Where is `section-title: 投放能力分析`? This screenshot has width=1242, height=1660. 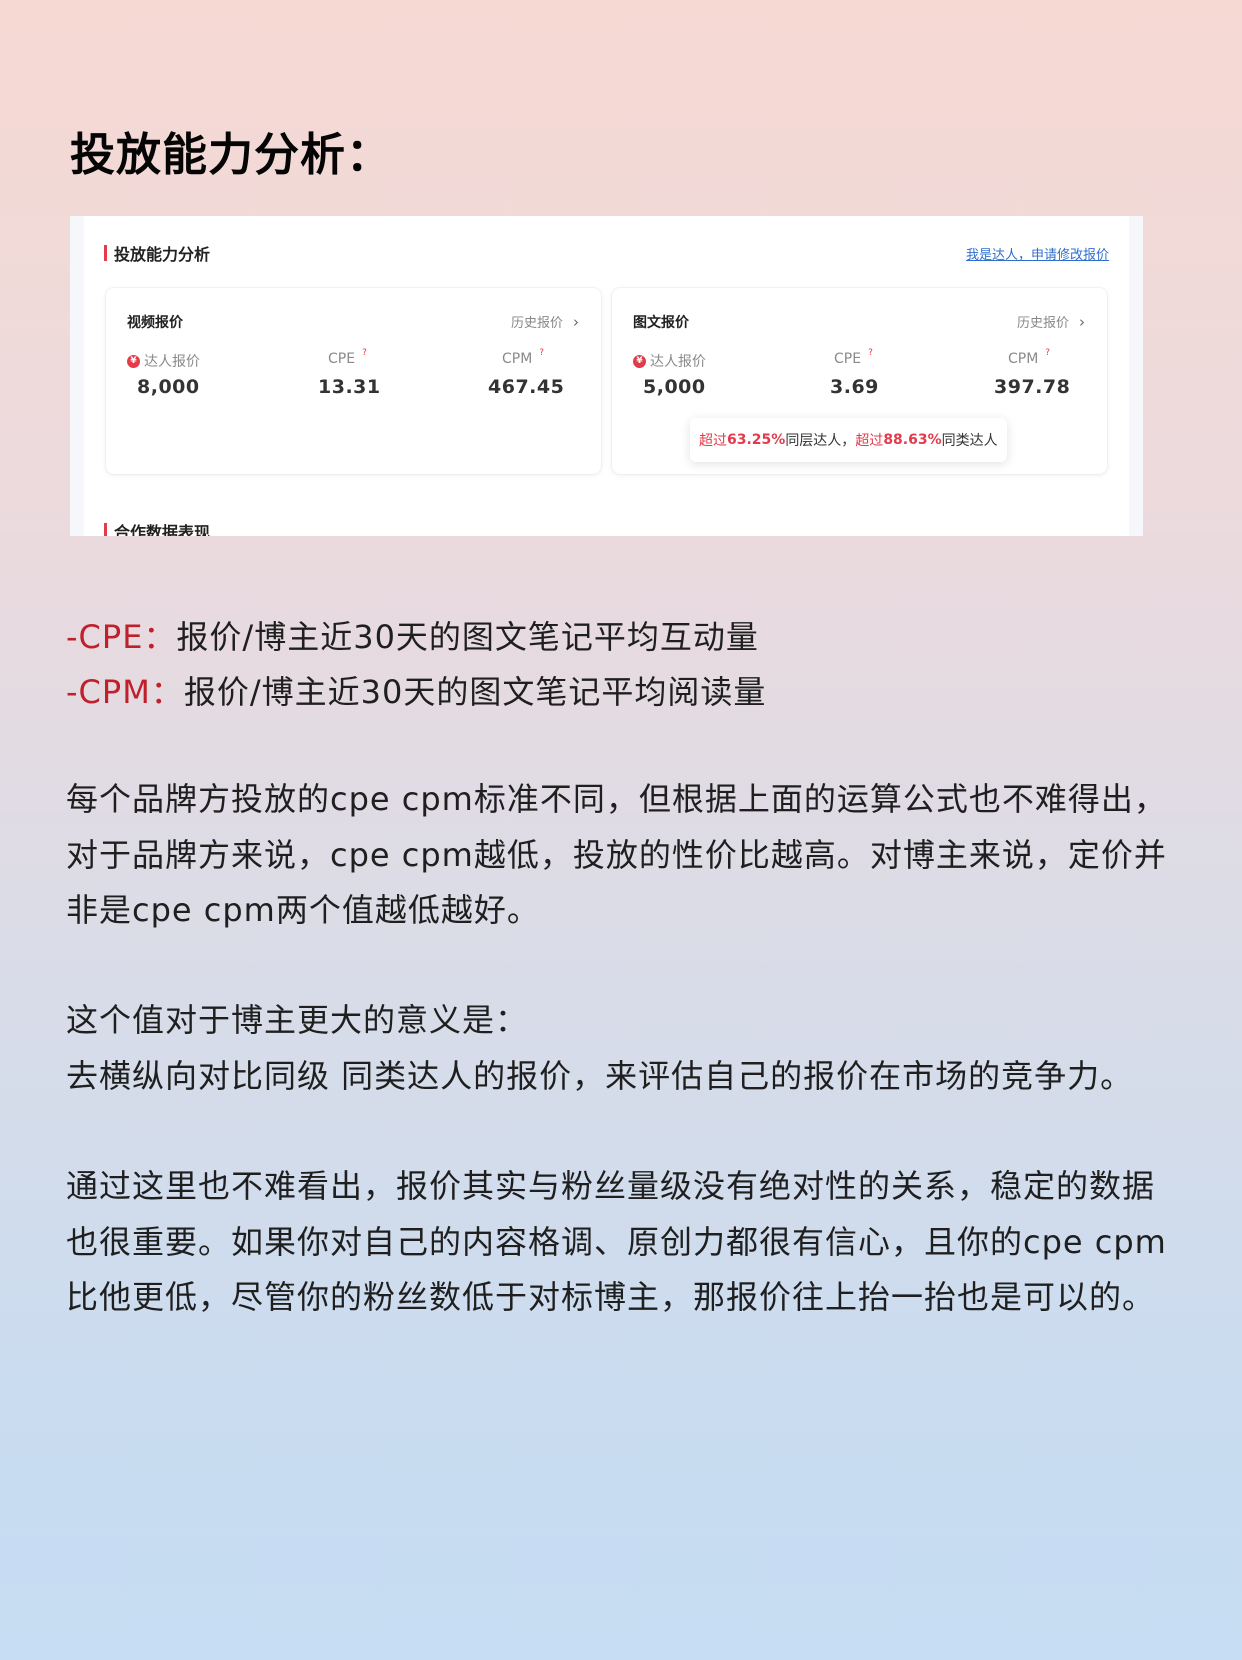 section-title: 投放能力分析 is located at coordinates (162, 254).